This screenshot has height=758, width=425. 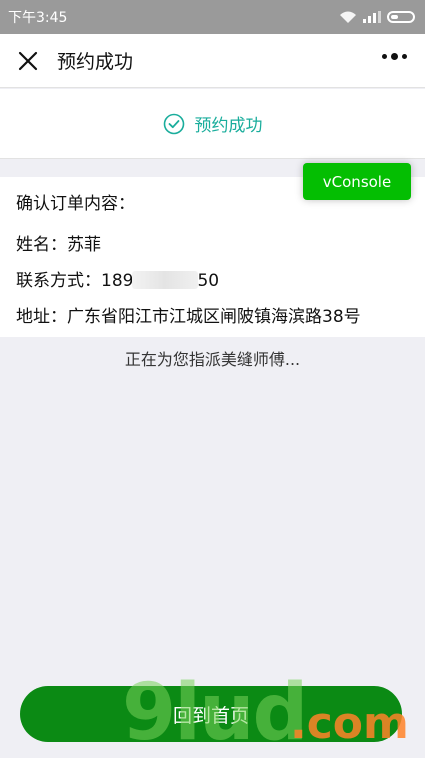 I want to click on back-to-home-button: 回到首页, so click(x=211, y=714).